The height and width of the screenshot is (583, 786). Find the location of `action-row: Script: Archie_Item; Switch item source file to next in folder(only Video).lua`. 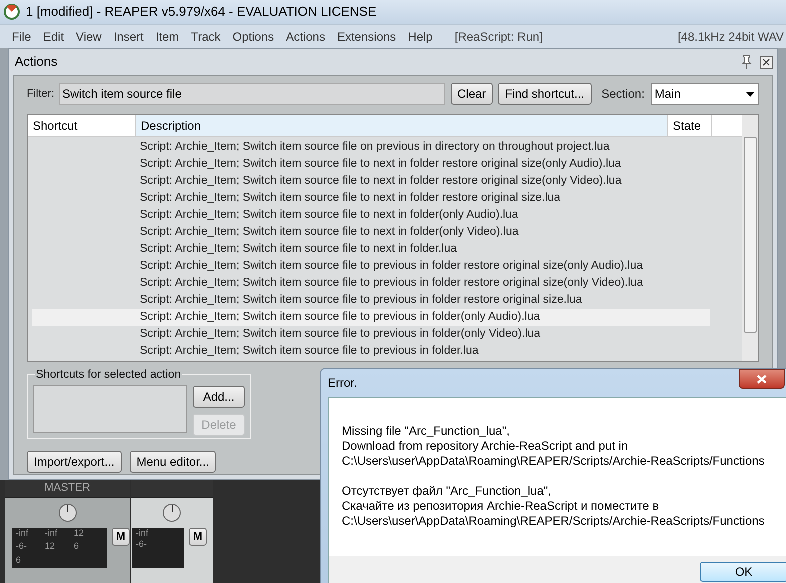

action-row: Script: Archie_Item; Switch item source file to next in folder(only Video).lua is located at coordinates (371, 232).